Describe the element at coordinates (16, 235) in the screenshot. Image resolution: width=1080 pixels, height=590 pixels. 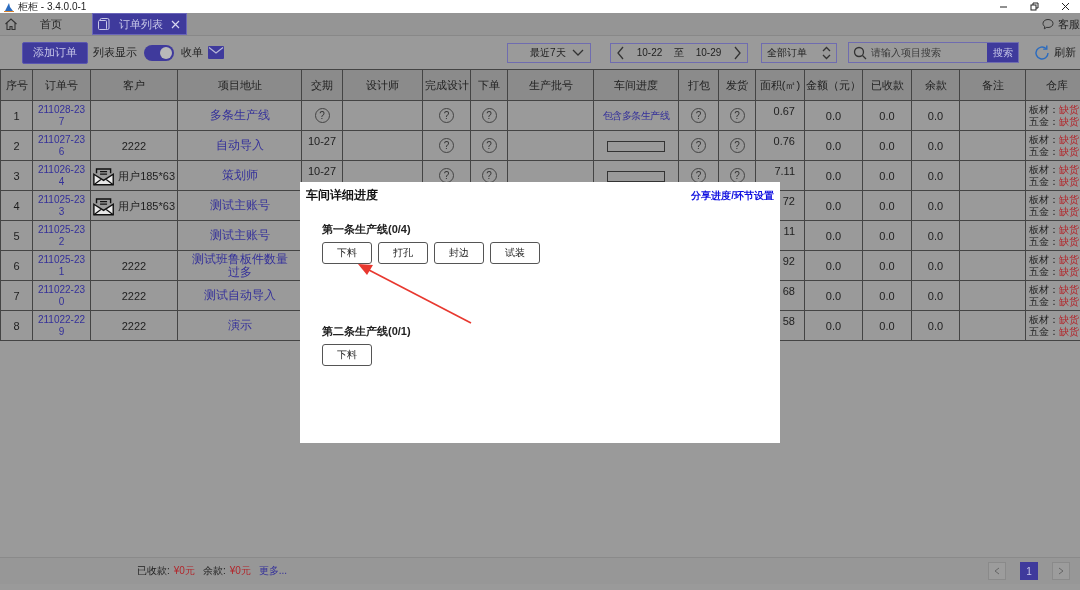
I see `table-cell: 5` at that location.